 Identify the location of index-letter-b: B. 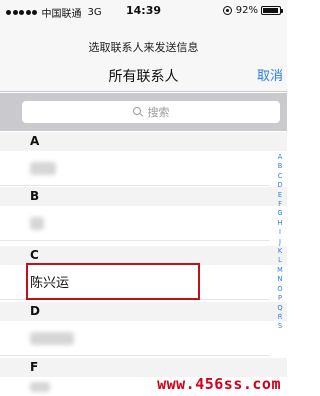
(280, 166).